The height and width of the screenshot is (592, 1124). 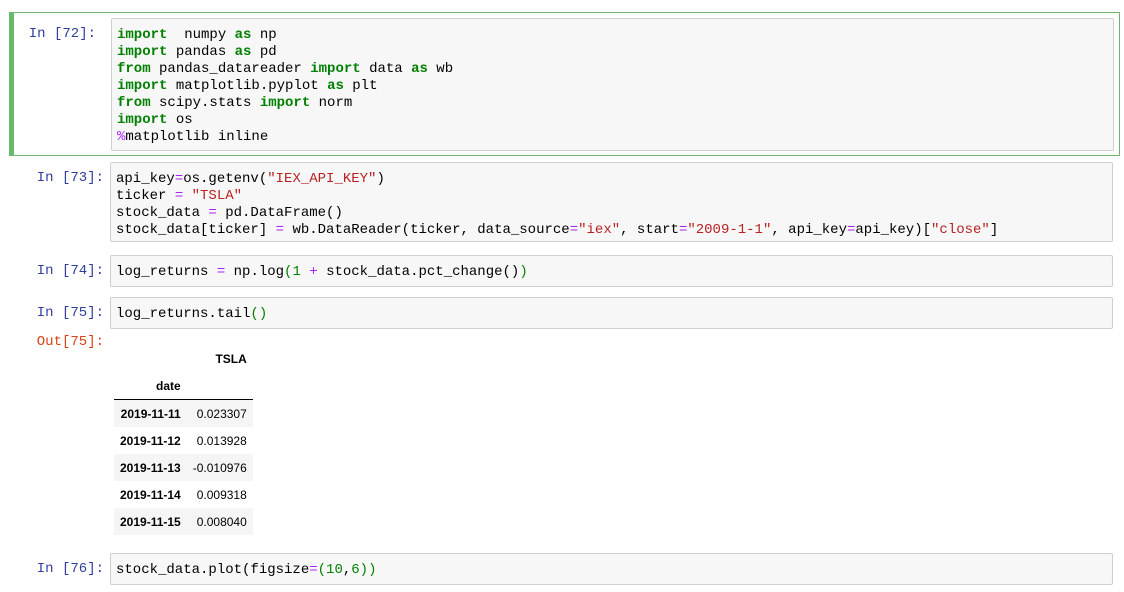 I want to click on code-input: log_returns.tail(), so click(x=611, y=313).